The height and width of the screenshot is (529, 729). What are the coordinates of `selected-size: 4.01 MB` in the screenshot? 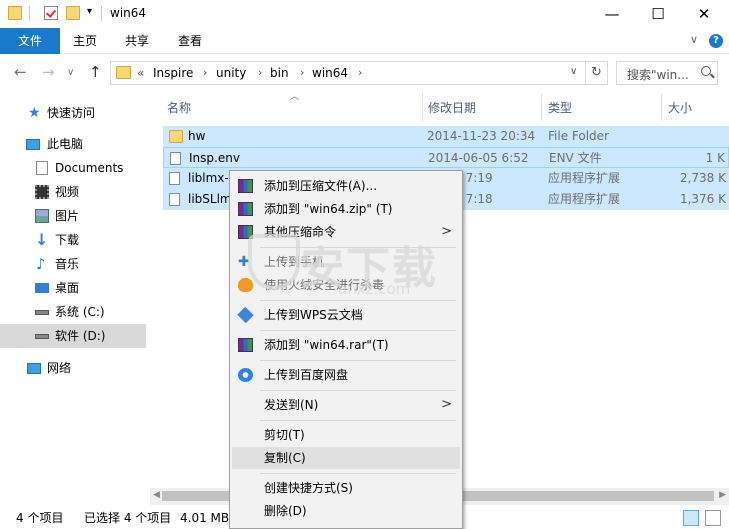 It's located at (205, 518).